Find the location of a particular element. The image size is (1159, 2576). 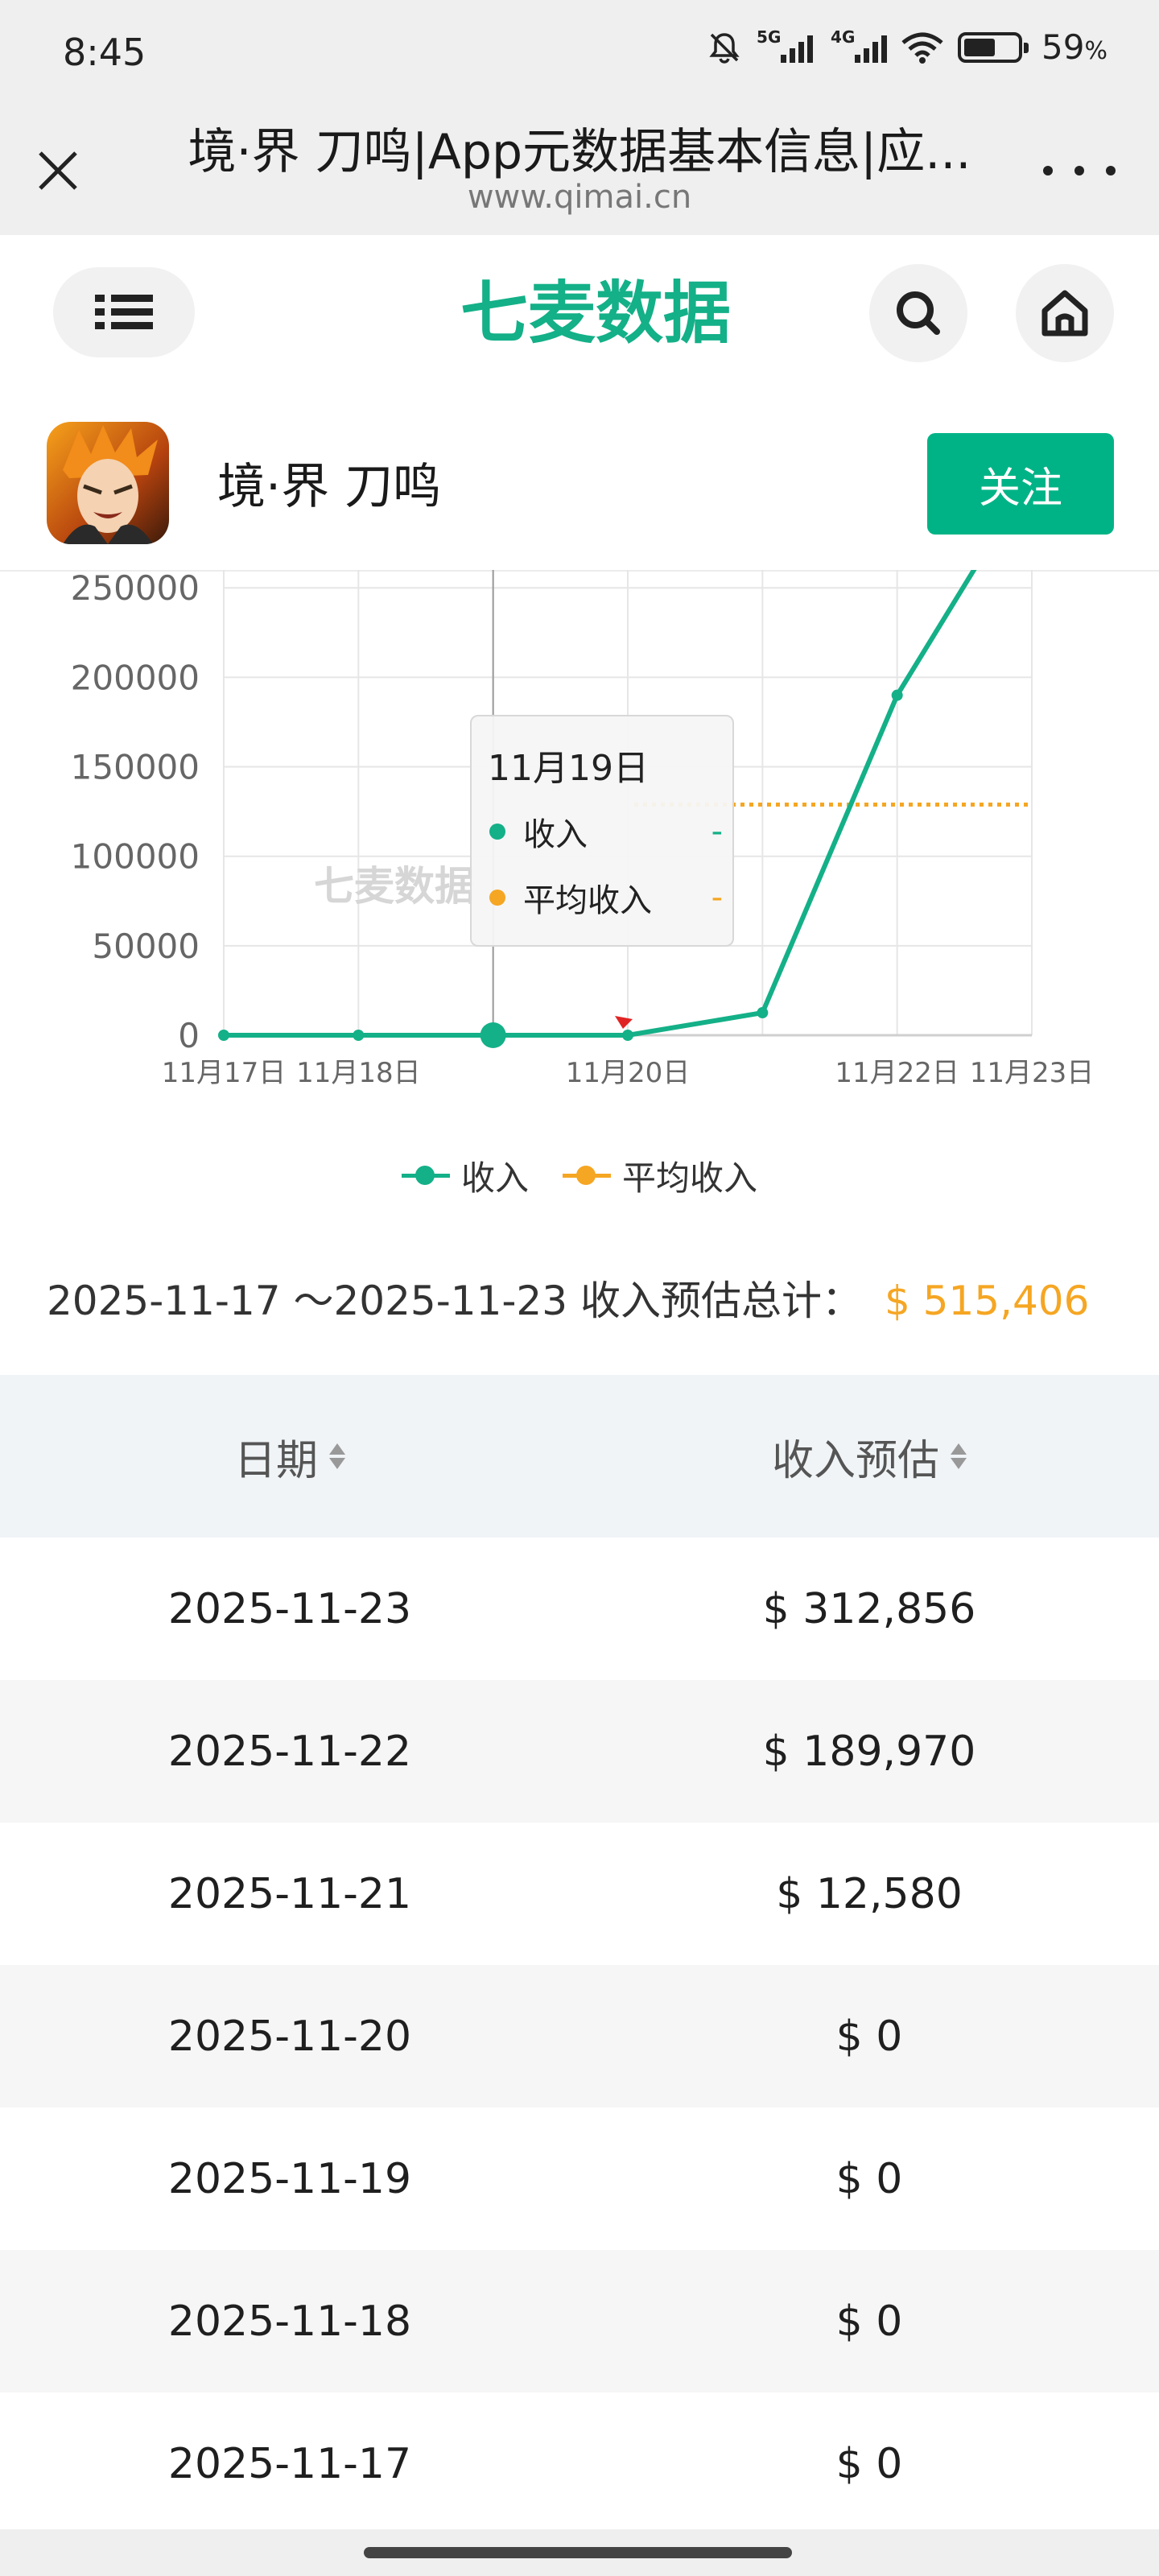

x-tick-label: 11月18日 is located at coordinates (358, 1073).